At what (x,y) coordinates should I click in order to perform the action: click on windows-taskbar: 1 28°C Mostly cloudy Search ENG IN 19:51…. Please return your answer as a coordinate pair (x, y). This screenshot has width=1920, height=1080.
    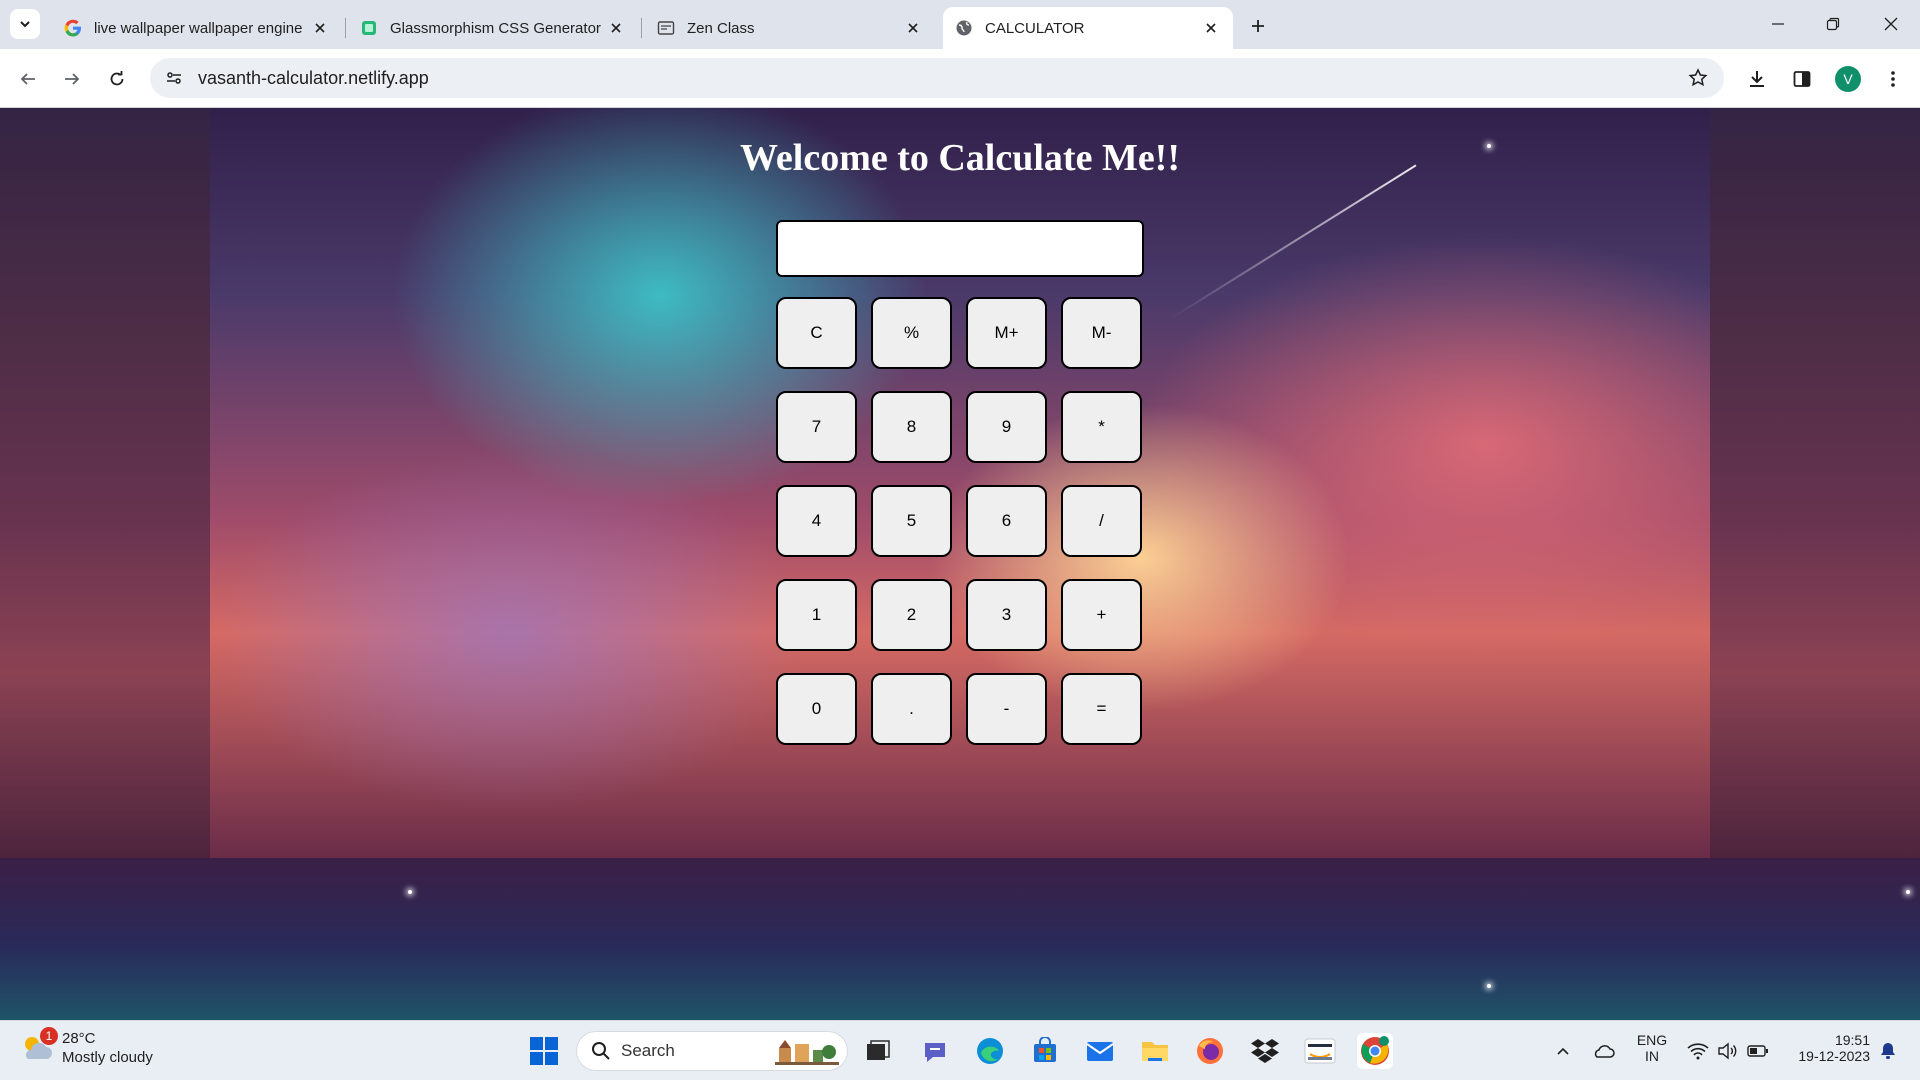
    Looking at the image, I should click on (960, 1050).